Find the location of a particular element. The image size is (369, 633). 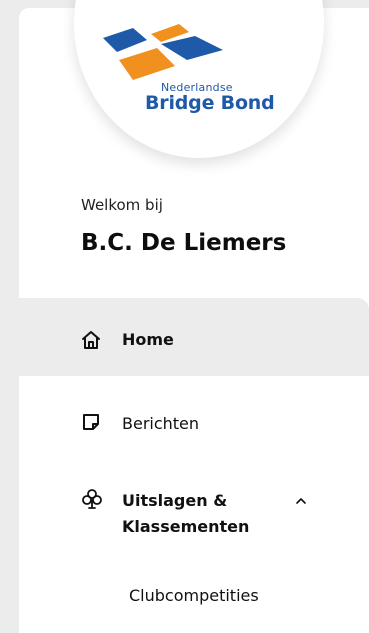

nav-item-home-label: Home is located at coordinates (148, 339).